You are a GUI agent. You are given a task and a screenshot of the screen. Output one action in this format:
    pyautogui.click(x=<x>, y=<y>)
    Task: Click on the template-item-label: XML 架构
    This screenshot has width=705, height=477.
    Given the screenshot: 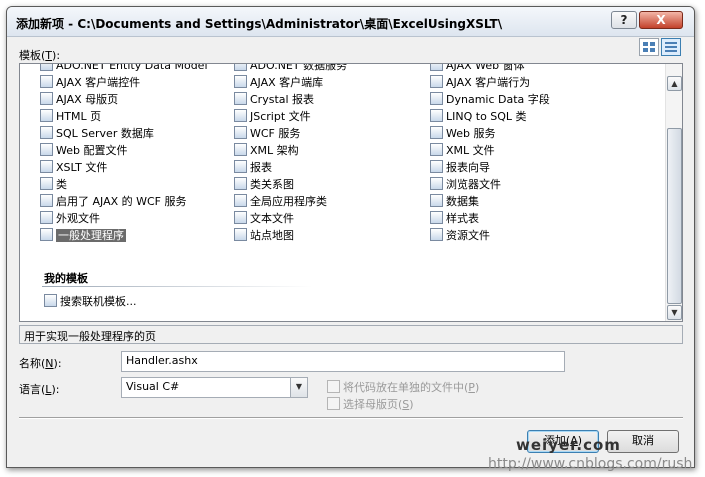 What is the action you would take?
    pyautogui.click(x=274, y=150)
    